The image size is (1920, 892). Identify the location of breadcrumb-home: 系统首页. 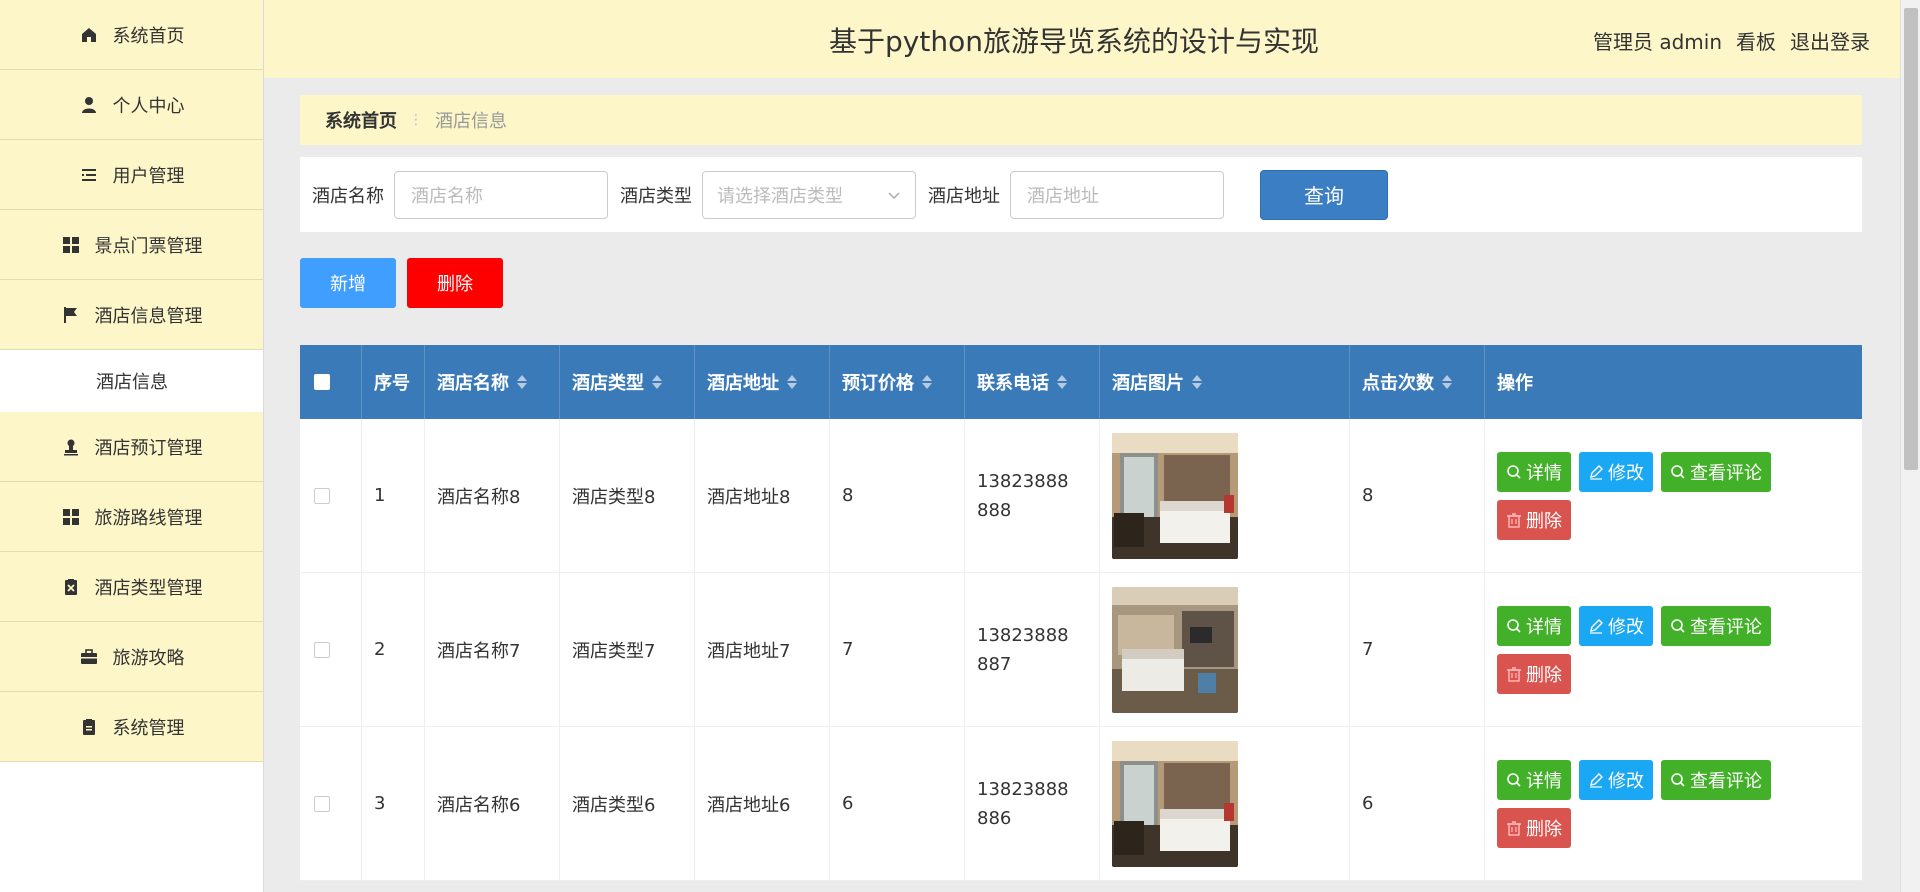
(361, 120).